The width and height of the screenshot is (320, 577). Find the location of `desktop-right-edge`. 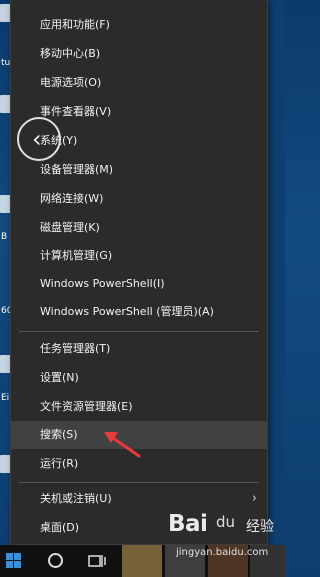

desktop-right-edge is located at coordinates (276, 272).